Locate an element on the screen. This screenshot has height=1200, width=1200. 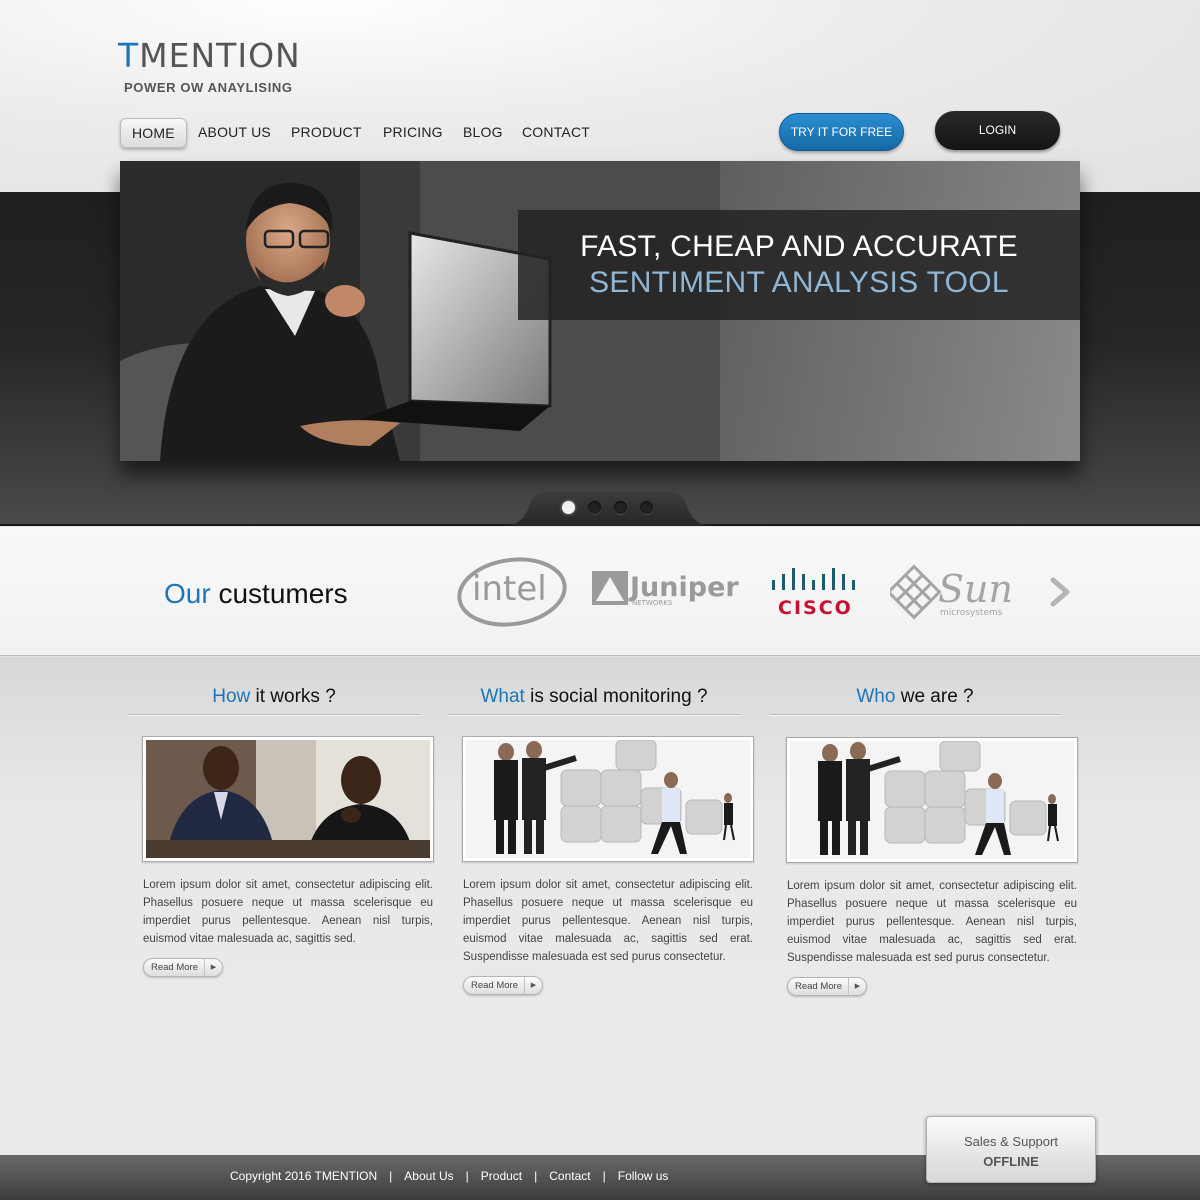
intel-logo-text: intel is located at coordinates (509, 589).